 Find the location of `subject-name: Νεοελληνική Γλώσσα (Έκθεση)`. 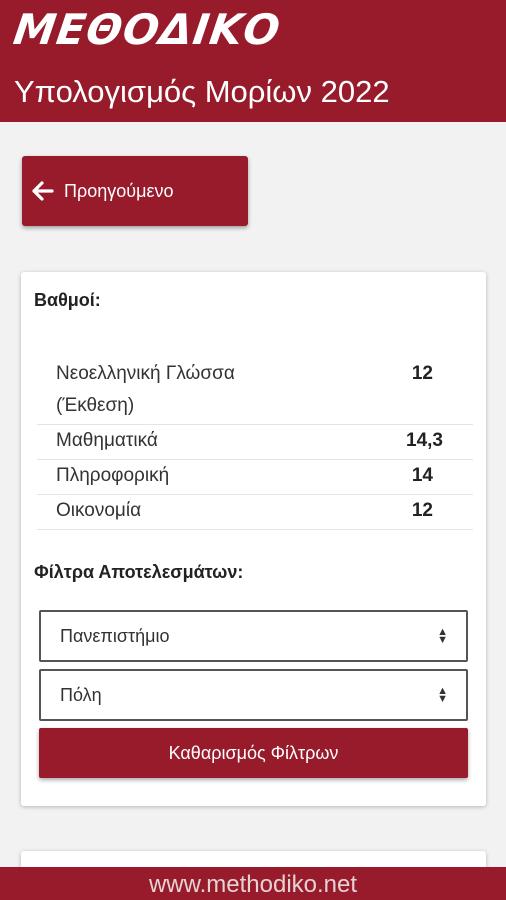

subject-name: Νεοελληνική Γλώσσα (Έκθεση) is located at coordinates (145, 389).